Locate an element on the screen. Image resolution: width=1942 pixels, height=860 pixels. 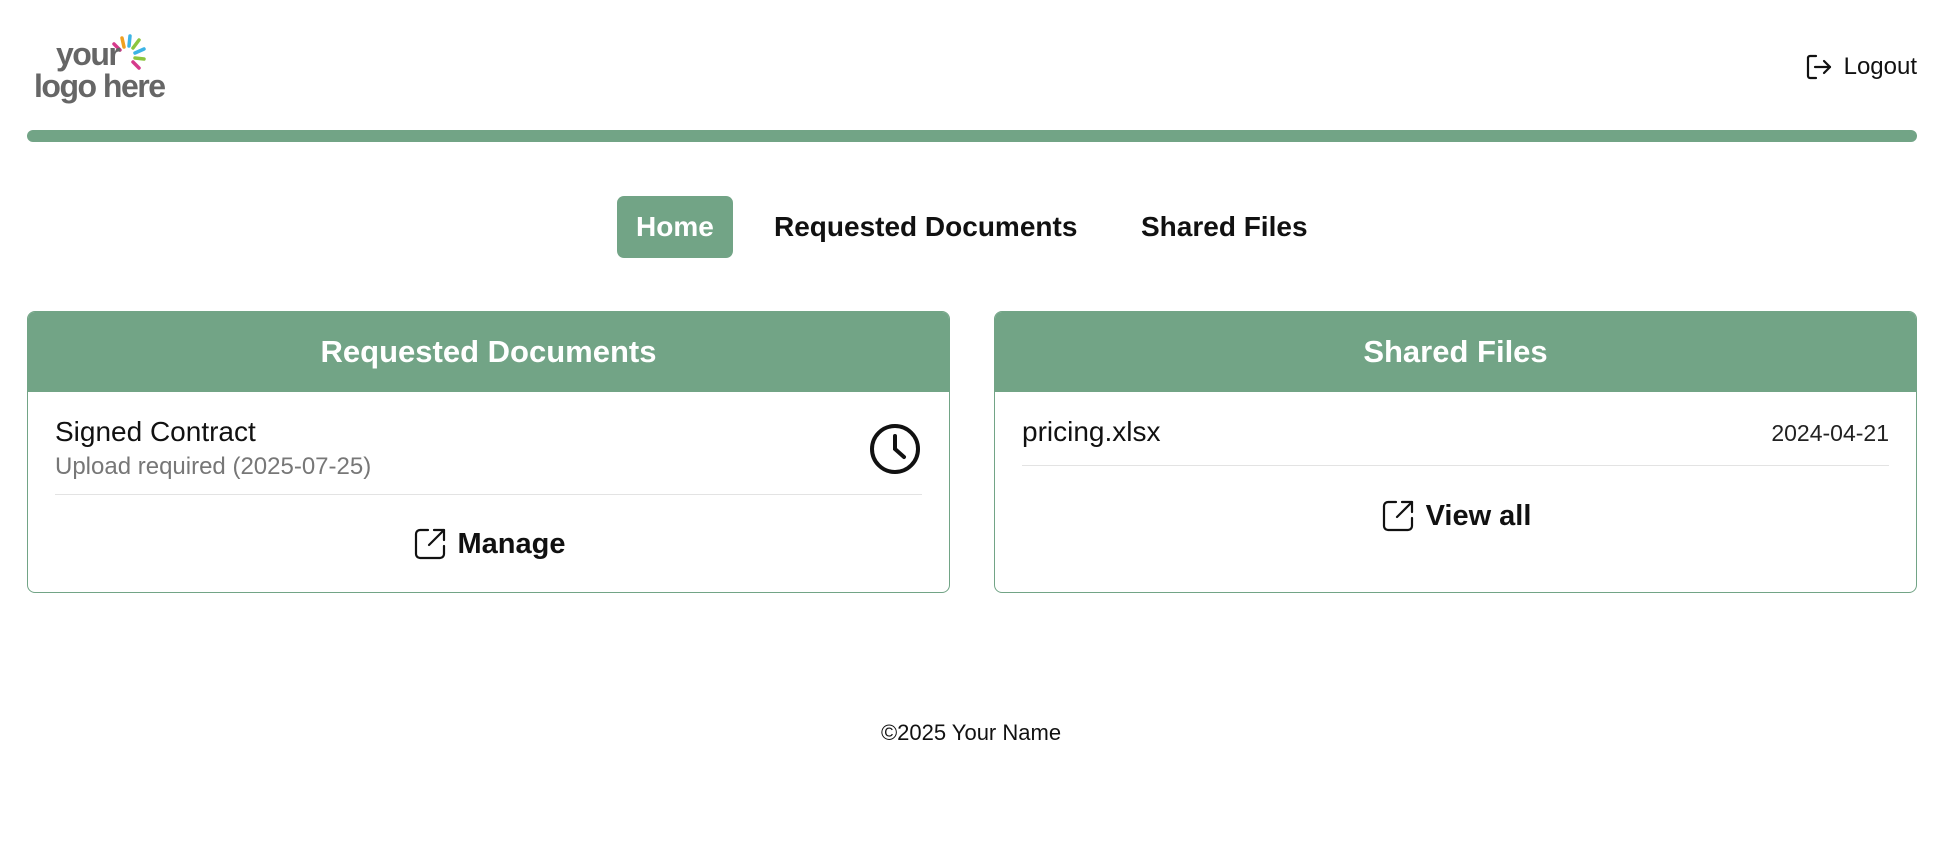
document-title: Signed Contract is located at coordinates (155, 431).